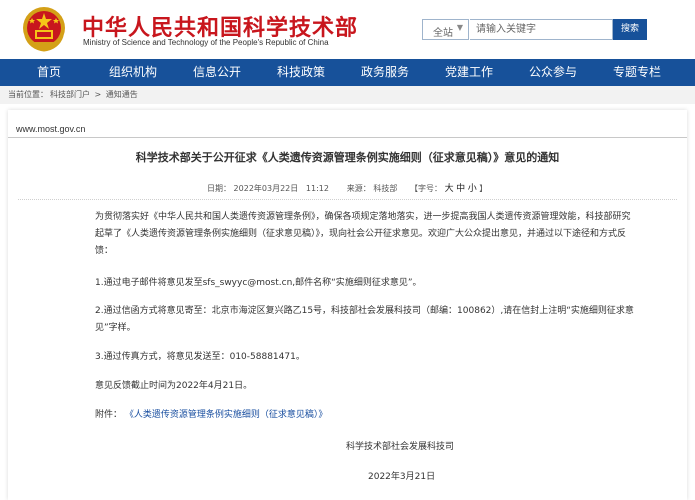 Image resolution: width=695 pixels, height=500 pixels. I want to click on attachment-link: 《人类遗传资源管理条例实施细则（征求意见稿）》, so click(226, 415).